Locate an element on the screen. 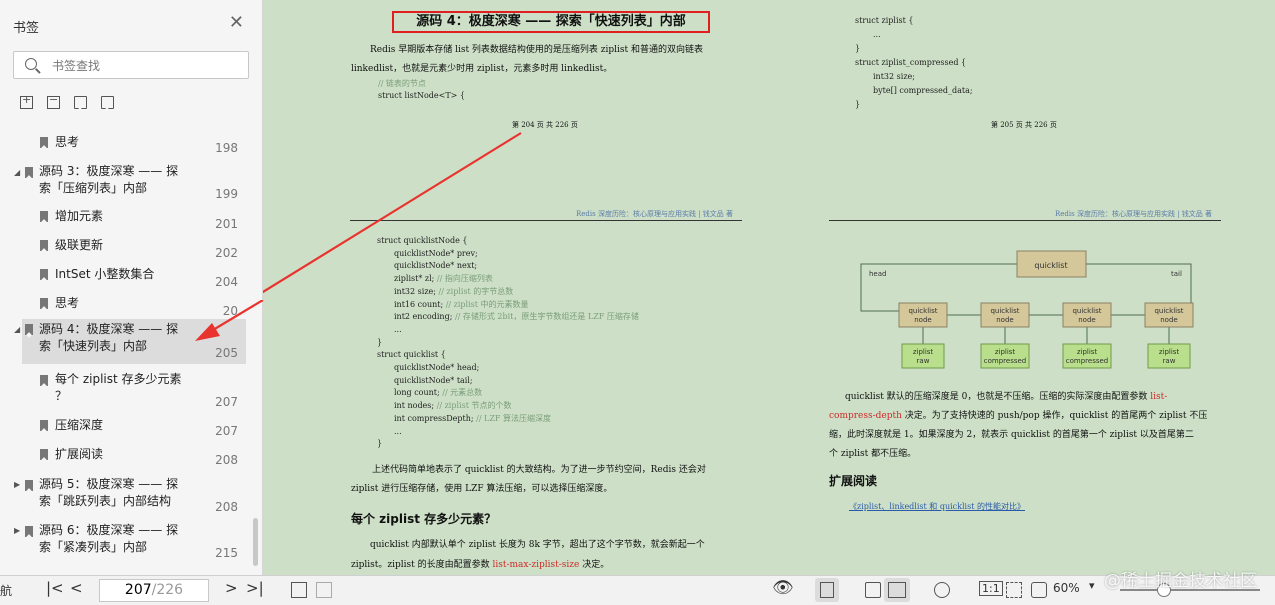  single-page-icon is located at coordinates (827, 590).